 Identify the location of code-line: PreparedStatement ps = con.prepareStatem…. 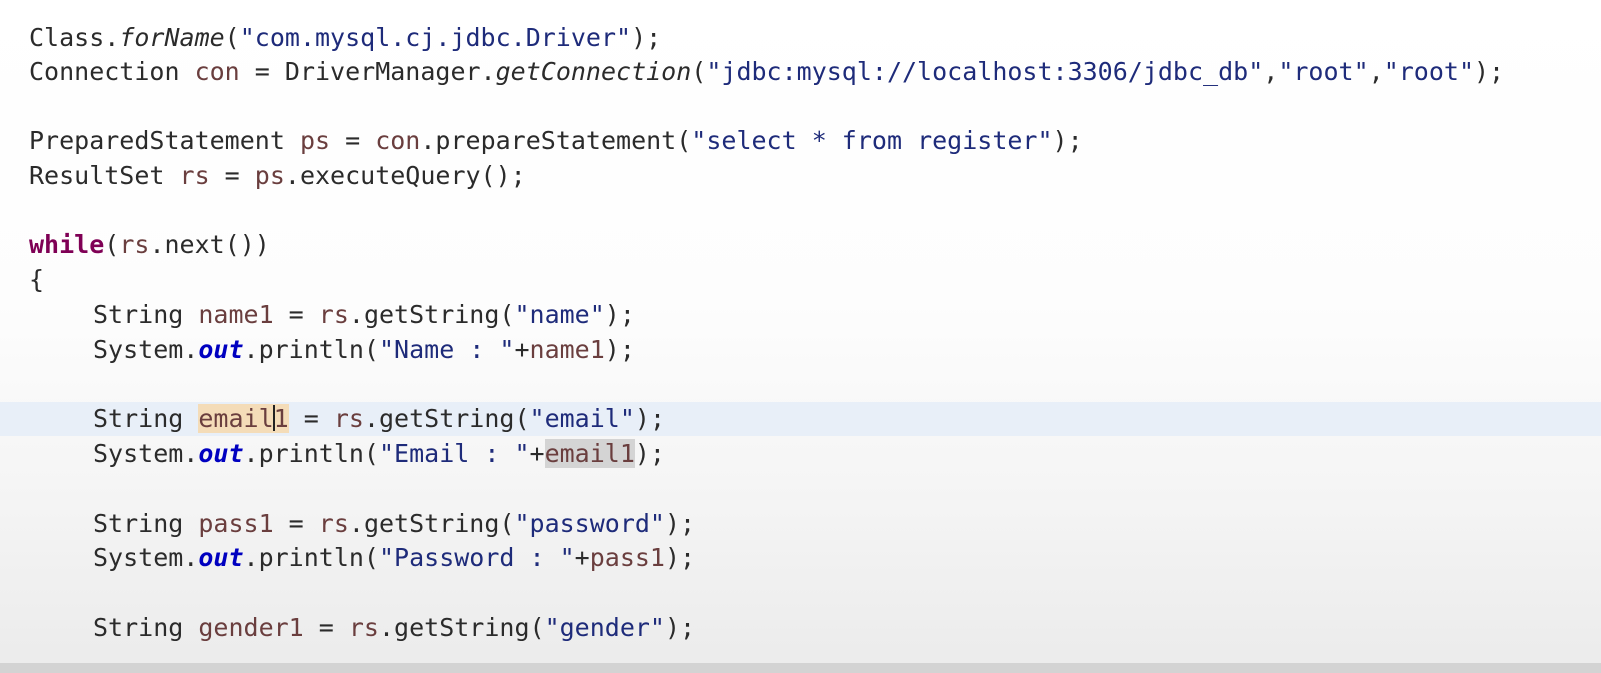
(800, 141).